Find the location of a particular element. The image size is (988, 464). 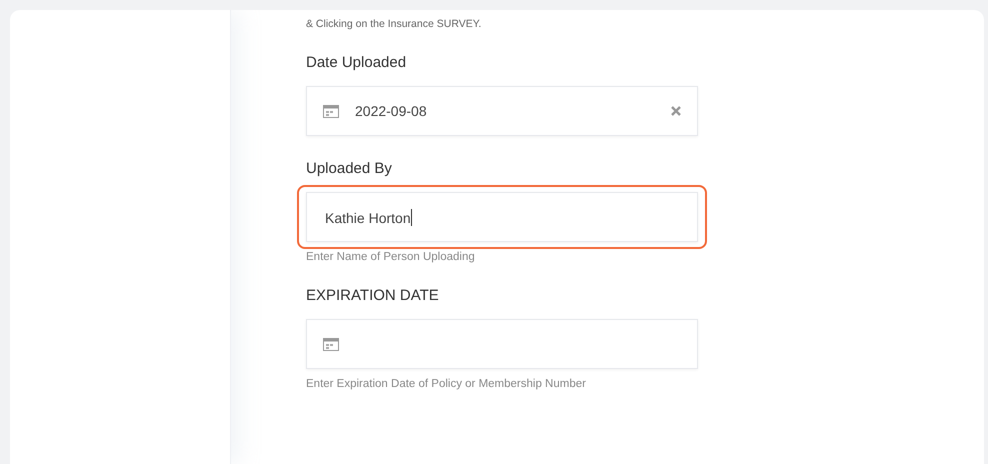

help-text: Enter Name of Person Uploading is located at coordinates (391, 257).